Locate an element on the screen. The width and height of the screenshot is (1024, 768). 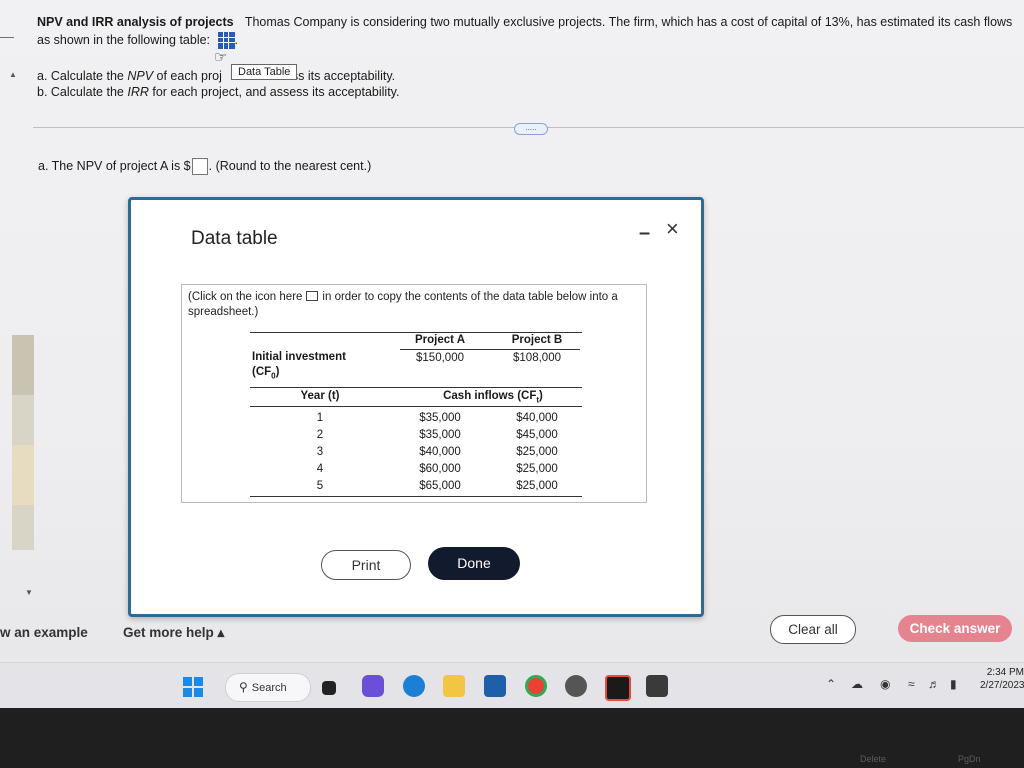
print-button: Print is located at coordinates (366, 565).